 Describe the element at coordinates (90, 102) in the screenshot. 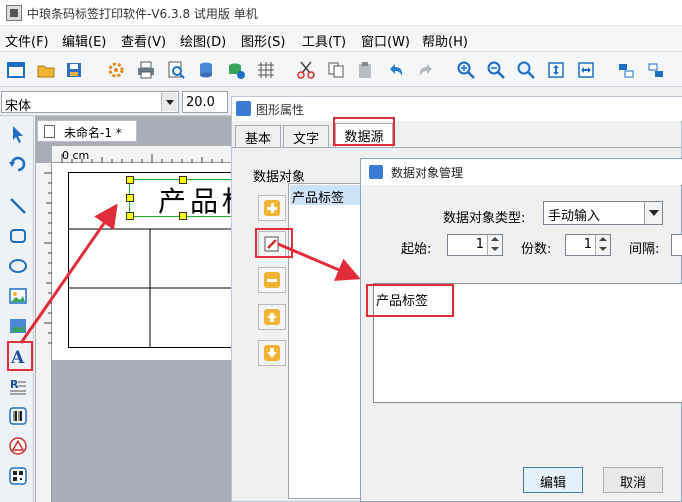

I see `font-family-select: 宋体` at that location.